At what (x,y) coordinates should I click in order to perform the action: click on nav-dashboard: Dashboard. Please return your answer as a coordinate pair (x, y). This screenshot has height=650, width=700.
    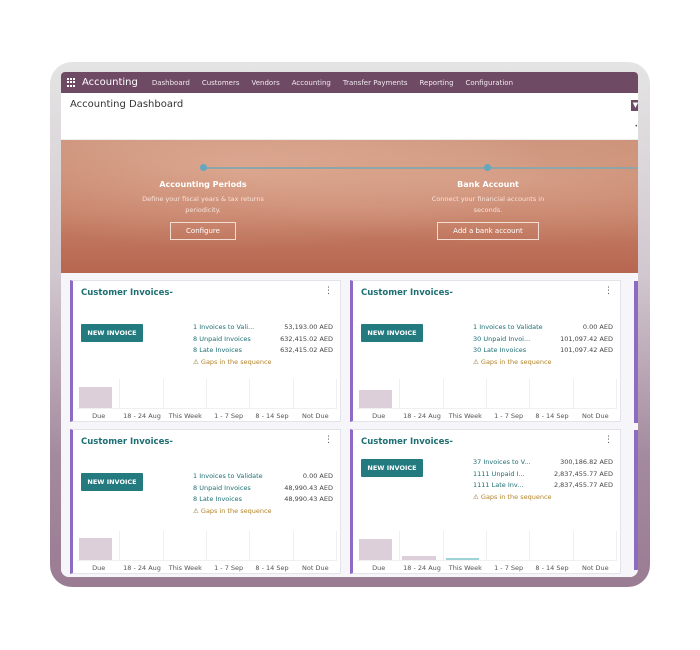
    Looking at the image, I should click on (171, 83).